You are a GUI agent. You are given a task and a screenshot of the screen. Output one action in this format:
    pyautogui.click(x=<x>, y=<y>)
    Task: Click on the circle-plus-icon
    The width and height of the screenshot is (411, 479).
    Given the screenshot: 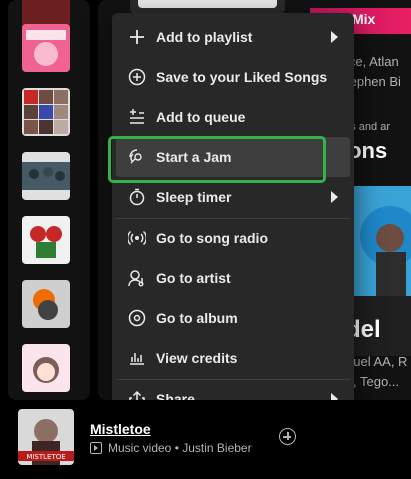 What is the action you would take?
    pyautogui.click(x=137, y=77)
    